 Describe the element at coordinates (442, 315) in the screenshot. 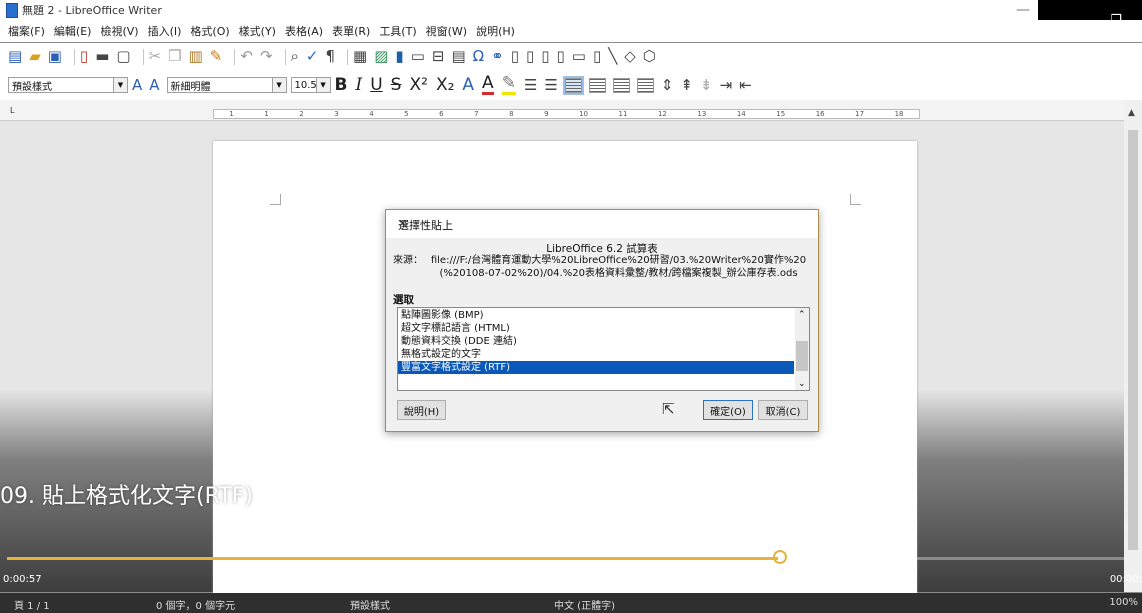

I see `list-item: 點陣圖影像 (BMP)` at that location.